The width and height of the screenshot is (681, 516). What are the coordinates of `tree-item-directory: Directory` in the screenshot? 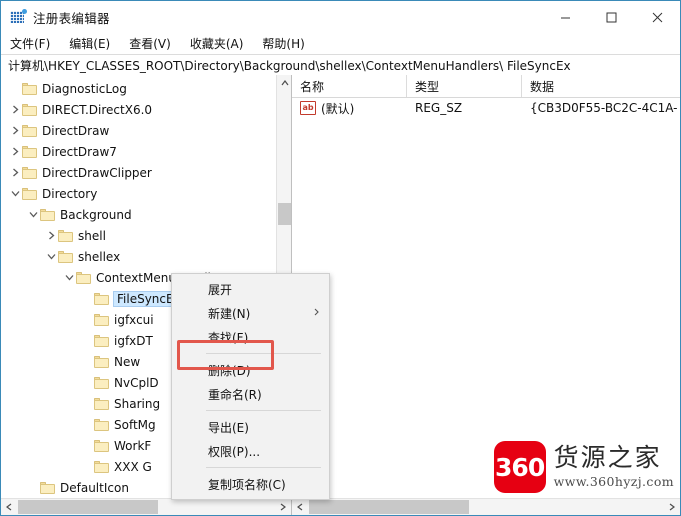 It's located at (138, 193).